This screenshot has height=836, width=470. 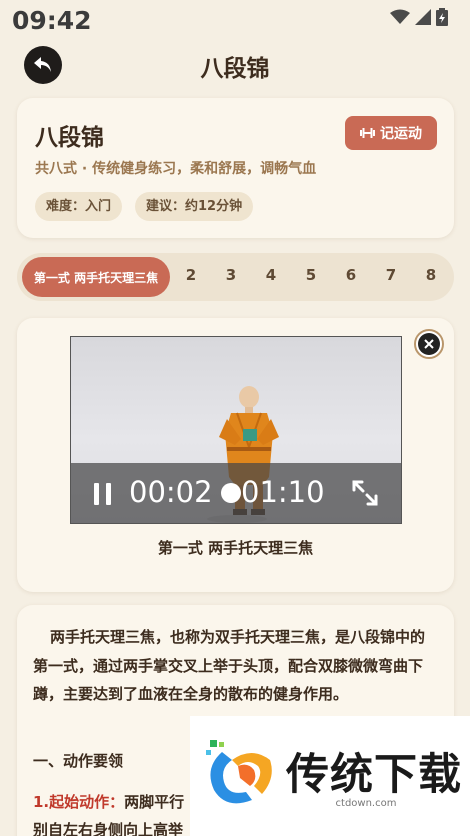 What do you see at coordinates (171, 492) in the screenshot?
I see `current-time: 00:02` at bounding box center [171, 492].